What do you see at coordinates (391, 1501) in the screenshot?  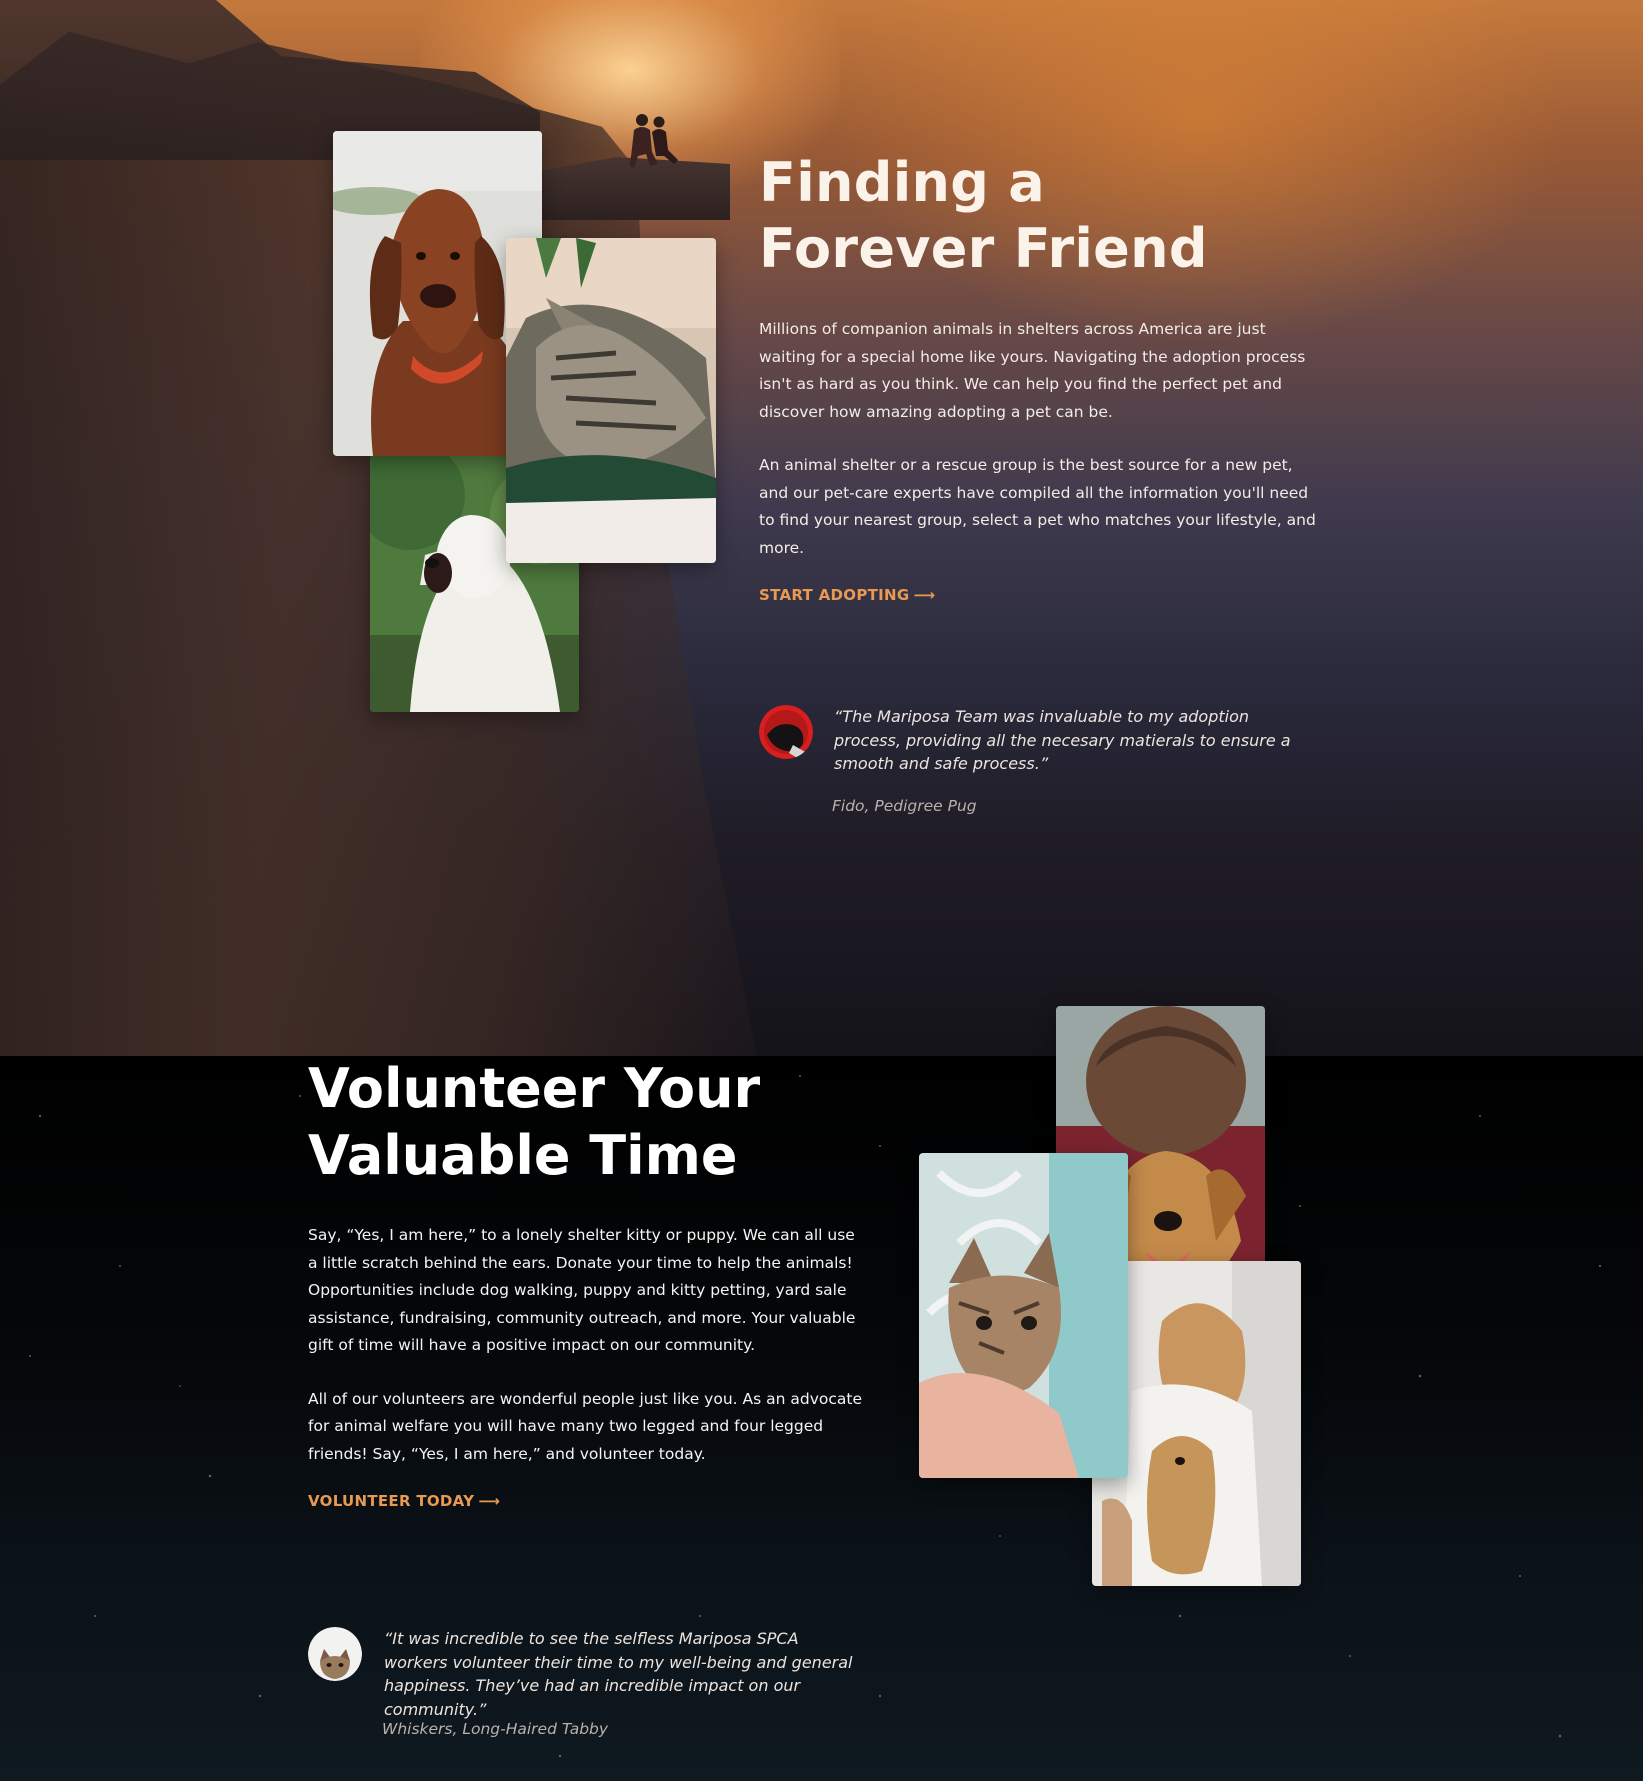 I see `cta-label: VOLUNTEER TODAY` at bounding box center [391, 1501].